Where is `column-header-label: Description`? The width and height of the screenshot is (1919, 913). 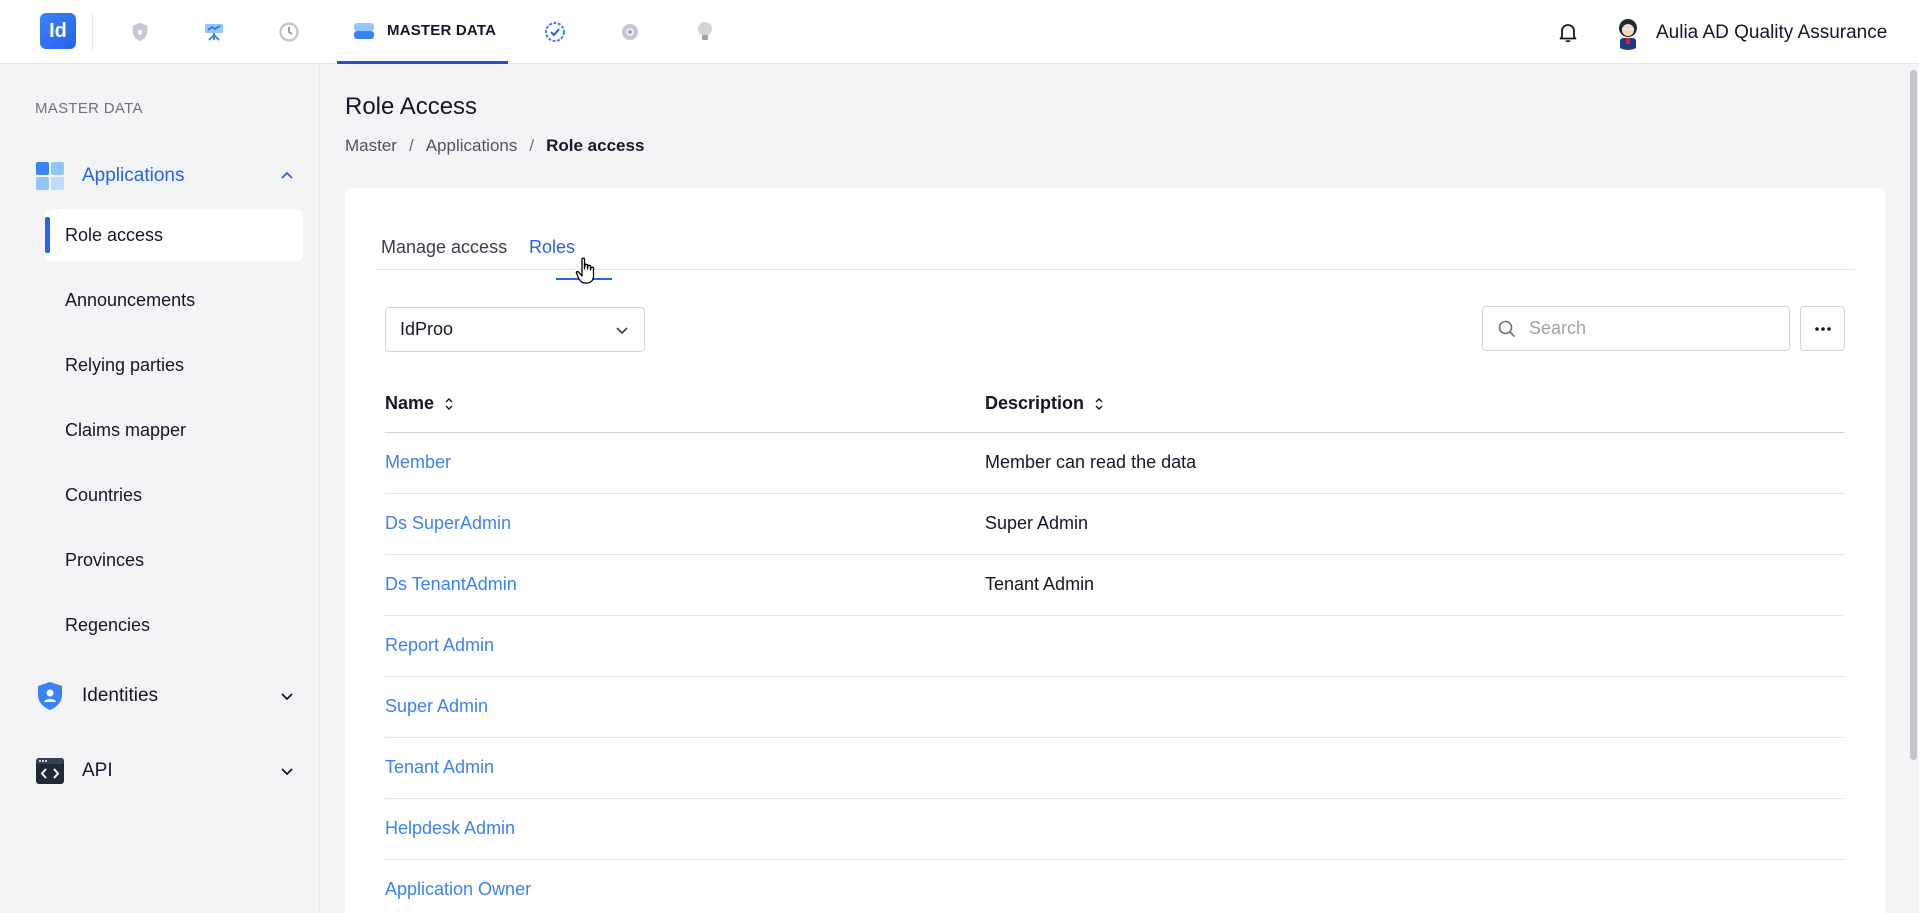
column-header-label: Description is located at coordinates (1035, 403).